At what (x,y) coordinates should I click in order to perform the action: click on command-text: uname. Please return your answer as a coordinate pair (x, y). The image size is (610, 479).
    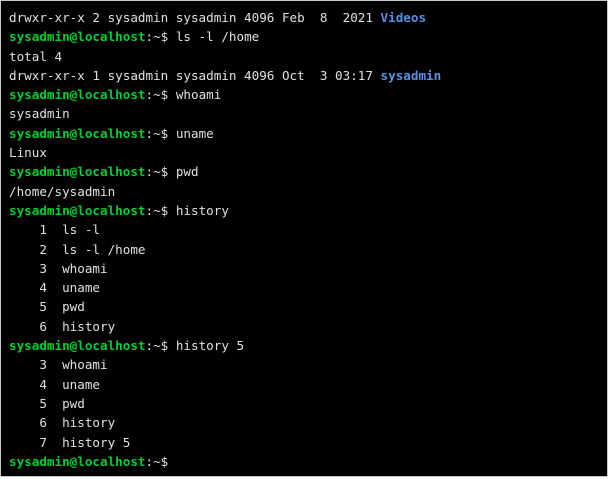
    Looking at the image, I should click on (194, 133).